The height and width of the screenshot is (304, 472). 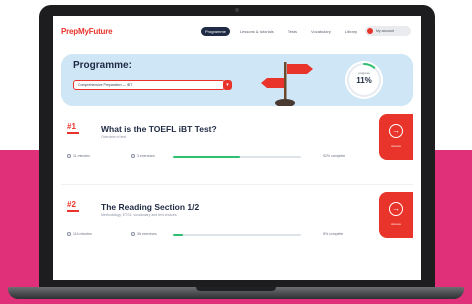 I want to click on lesson-progress-label: 52% complete, so click(x=334, y=156).